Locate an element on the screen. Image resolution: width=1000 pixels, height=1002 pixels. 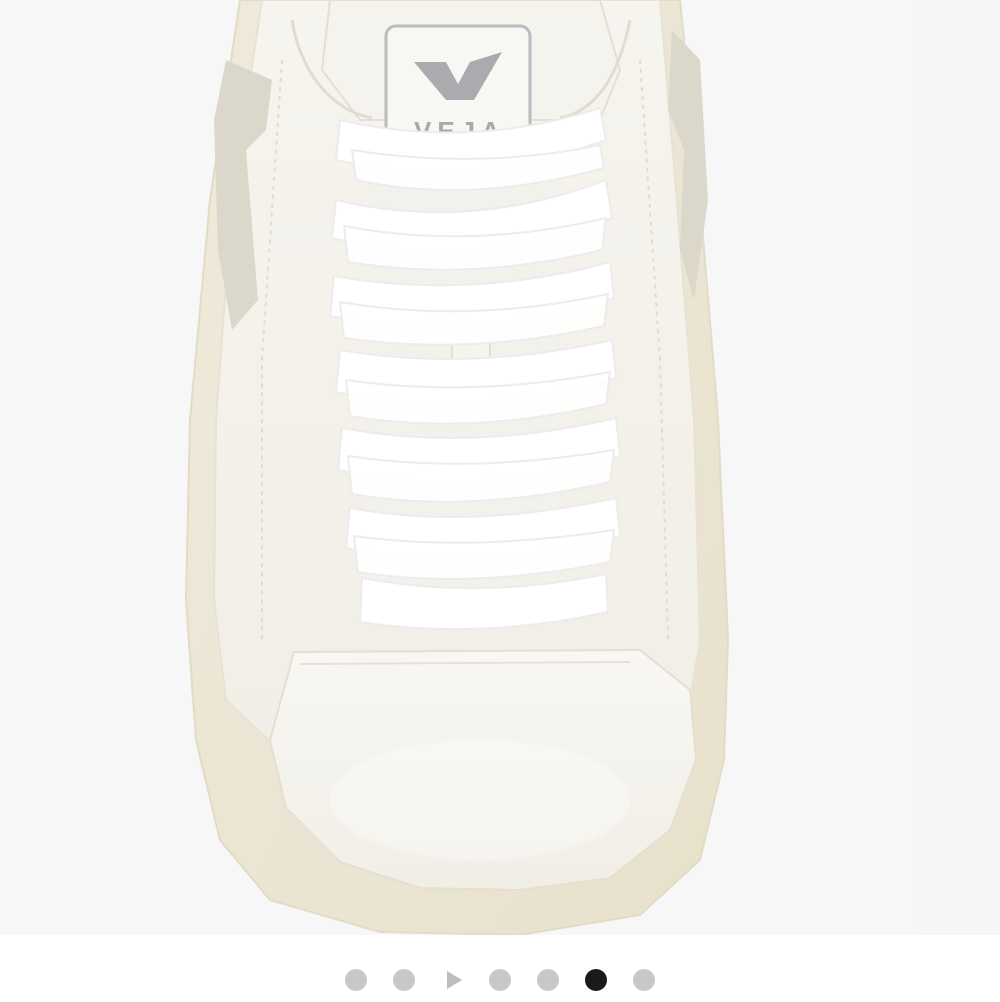
play-icon is located at coordinates (454, 980).